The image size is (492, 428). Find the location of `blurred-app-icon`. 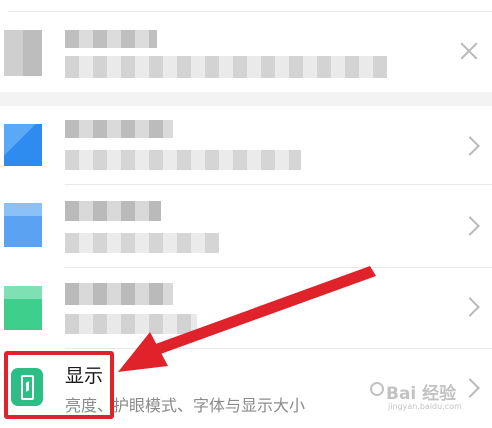

blurred-app-icon is located at coordinates (23, 53).